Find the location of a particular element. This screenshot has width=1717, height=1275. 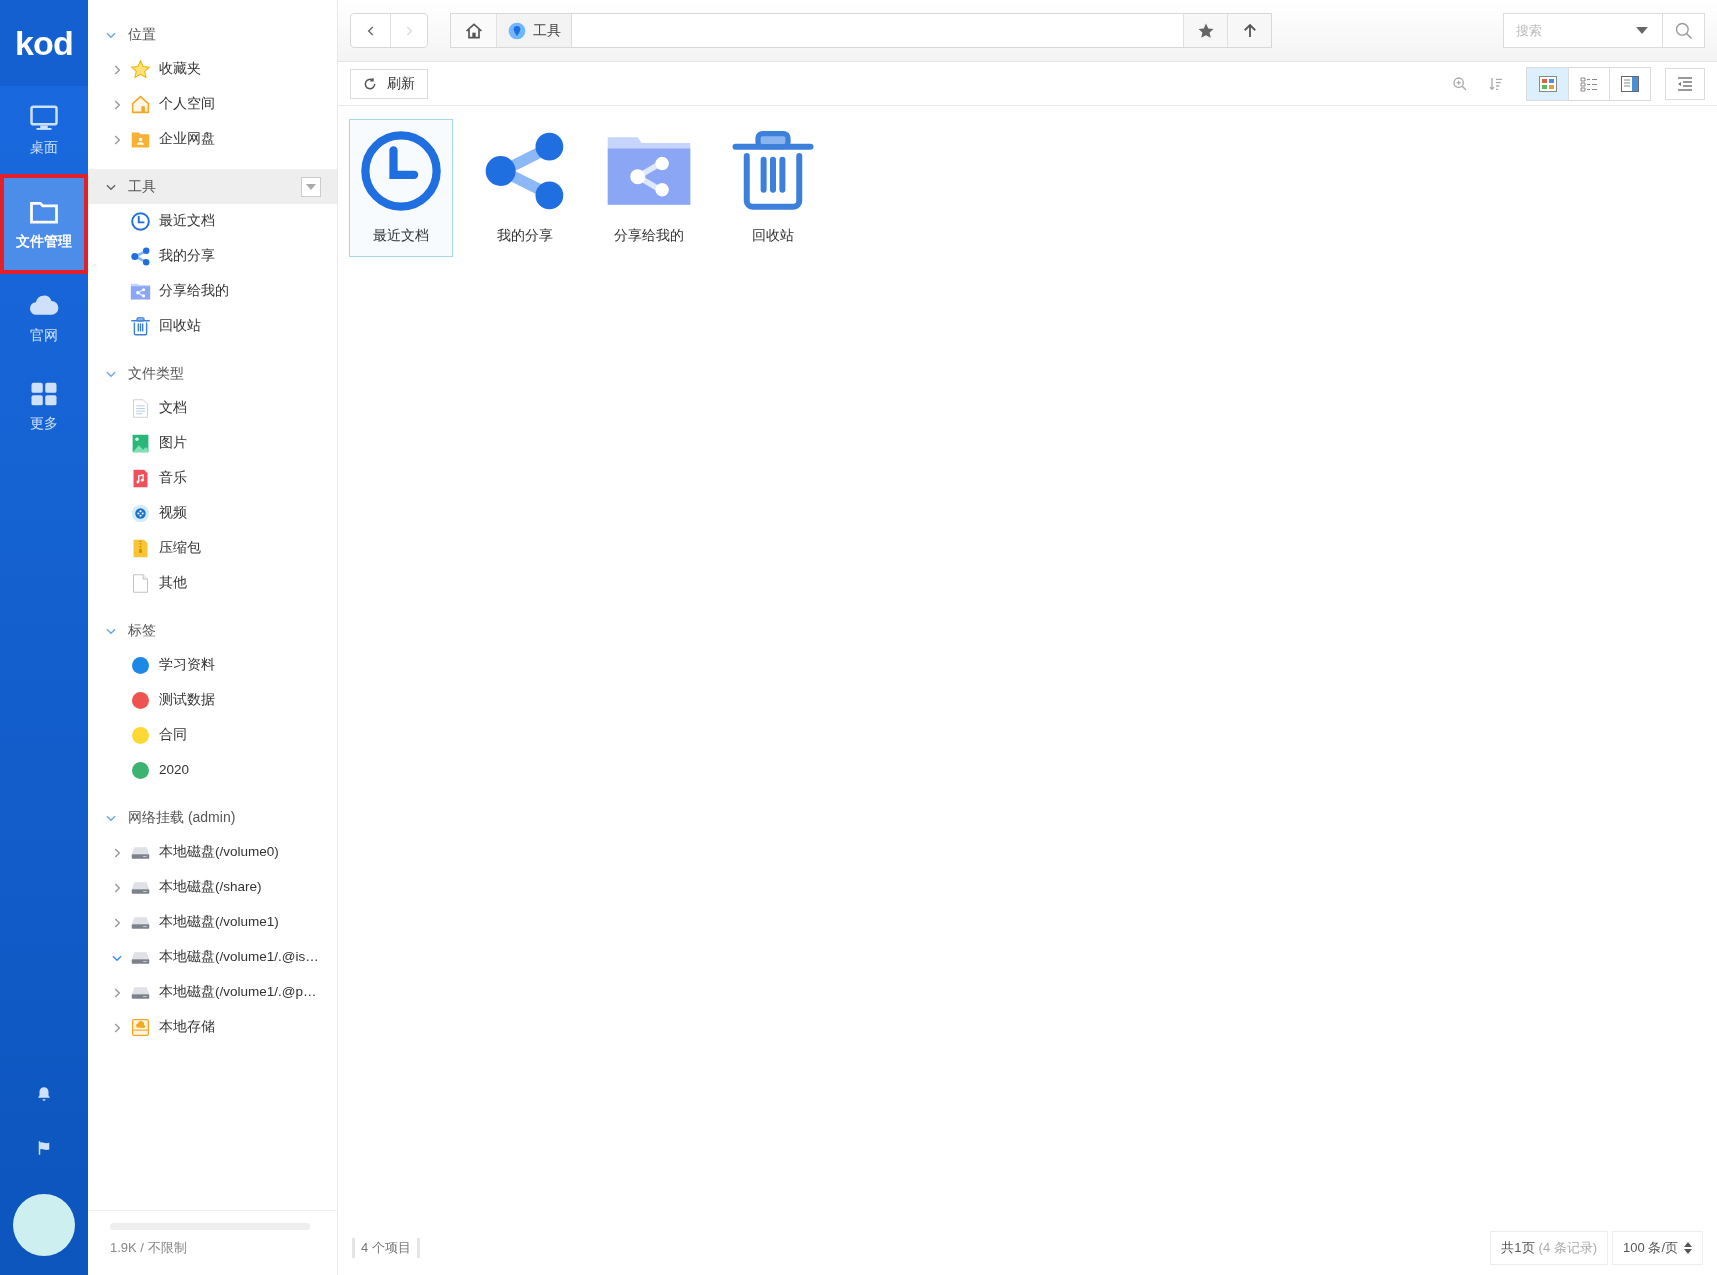

up-button is located at coordinates (1249, 30).